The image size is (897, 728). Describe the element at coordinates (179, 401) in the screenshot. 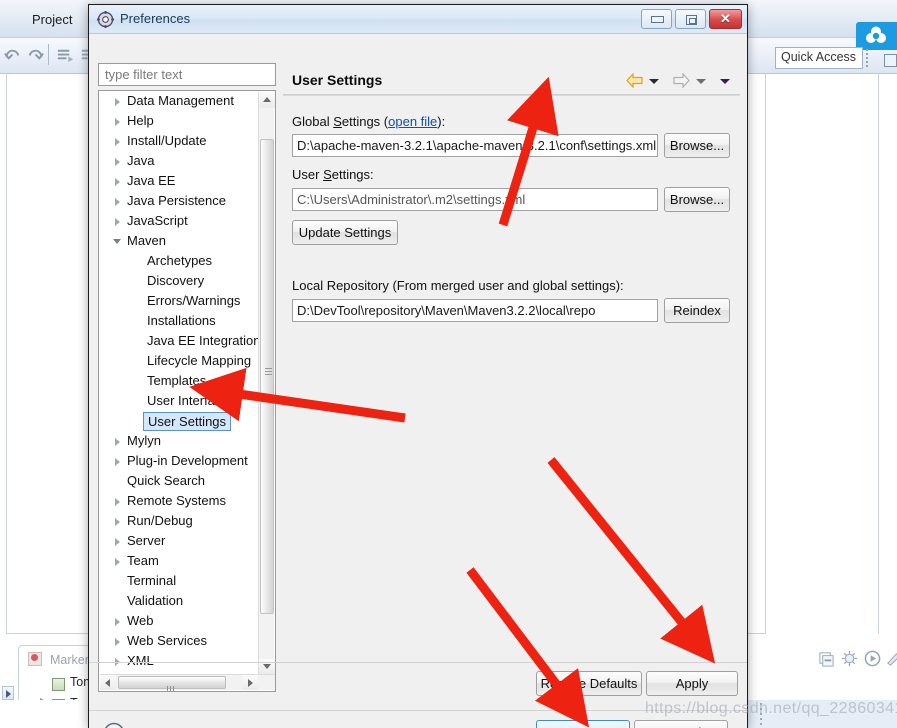

I see `tree-item-user-interface: User Interface` at that location.